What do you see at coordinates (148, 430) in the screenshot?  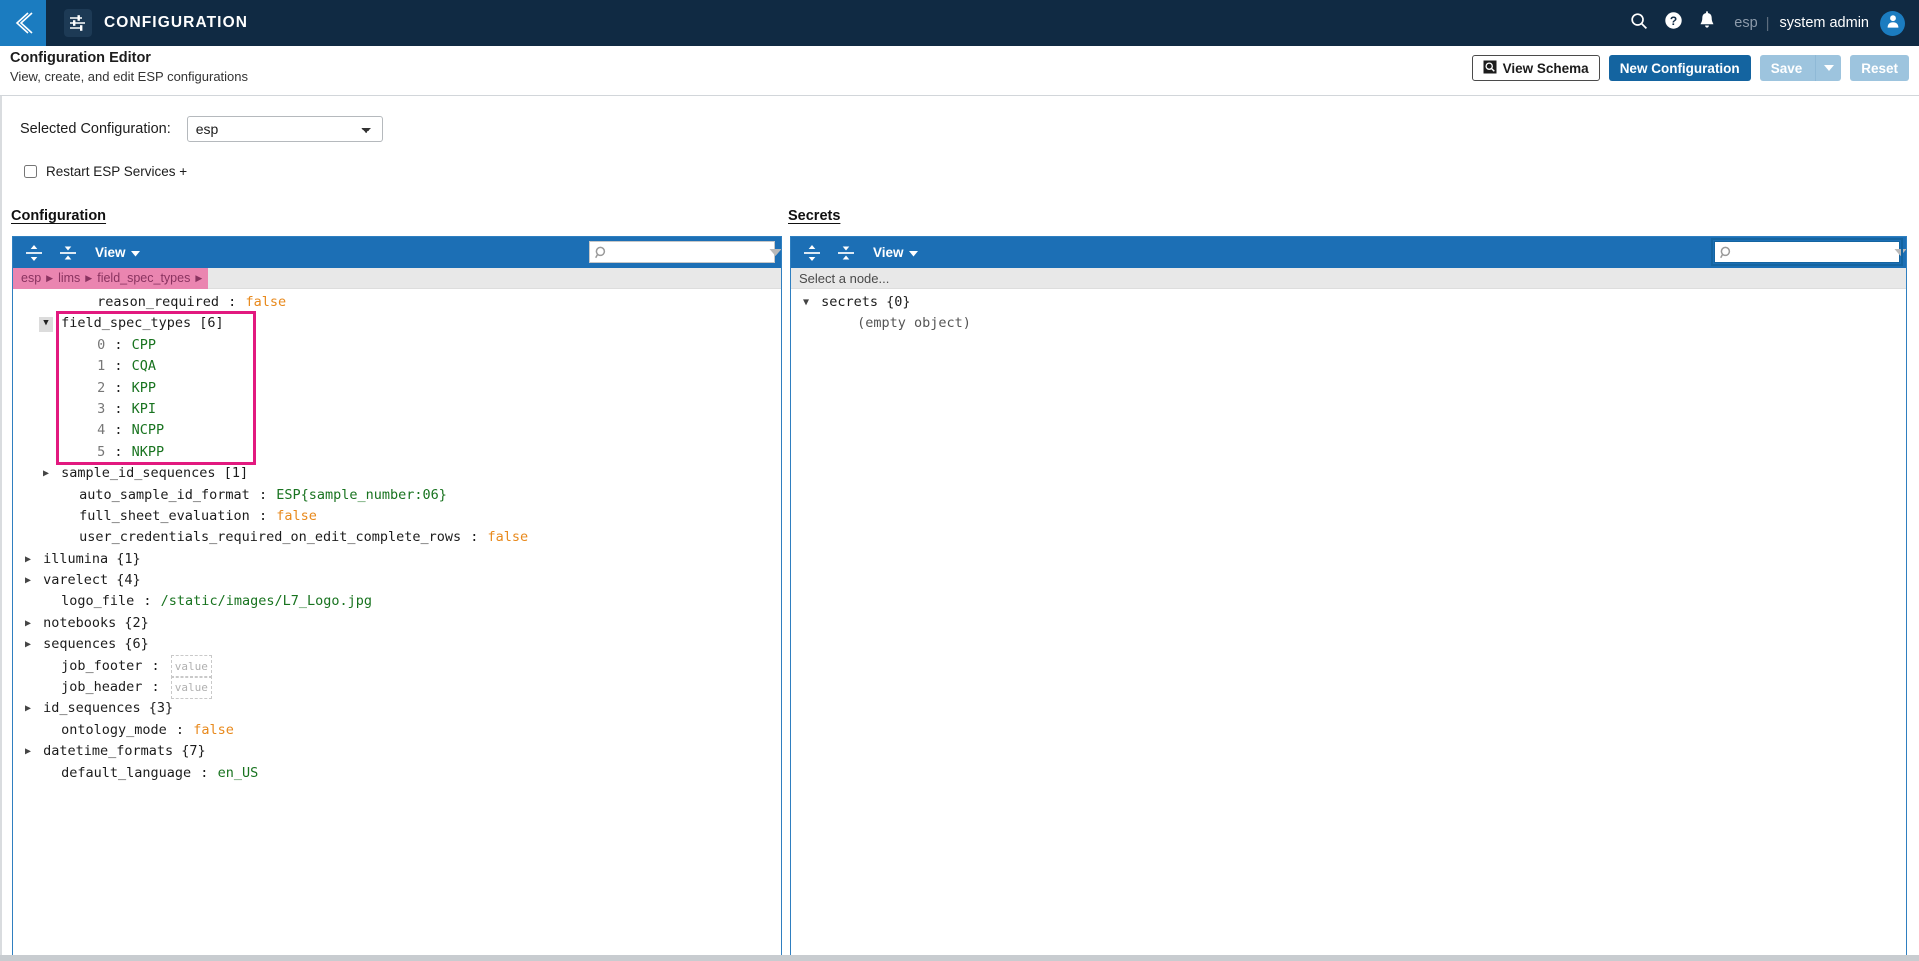 I see `tree-value: NCPP` at bounding box center [148, 430].